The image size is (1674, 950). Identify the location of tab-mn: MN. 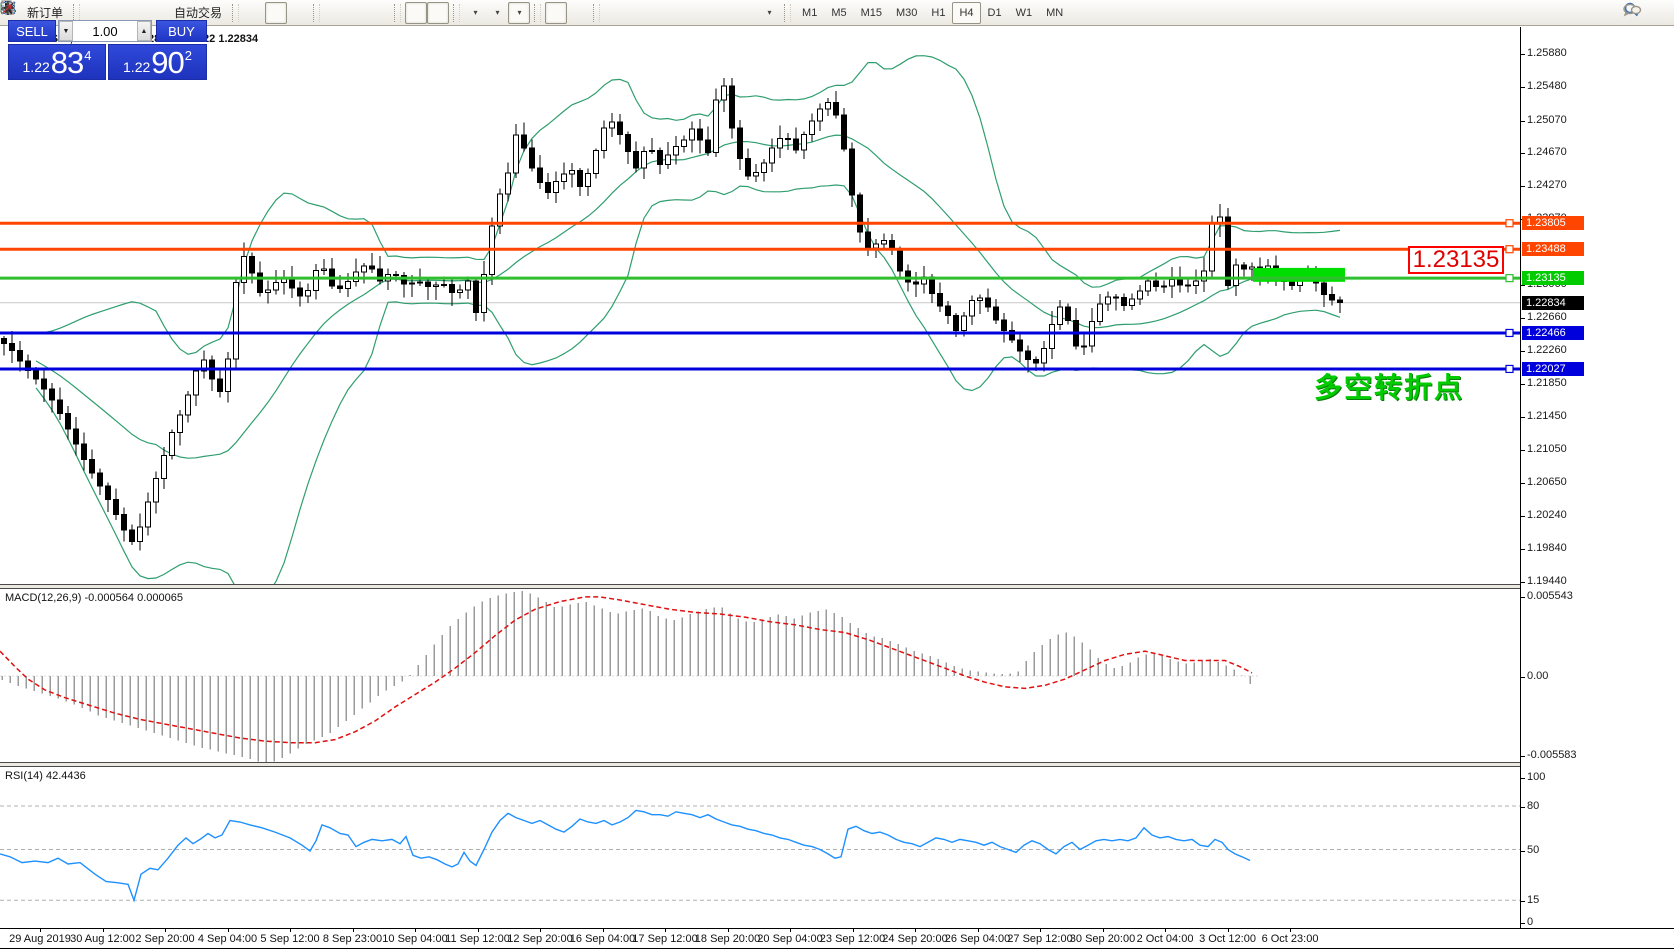
(1054, 13).